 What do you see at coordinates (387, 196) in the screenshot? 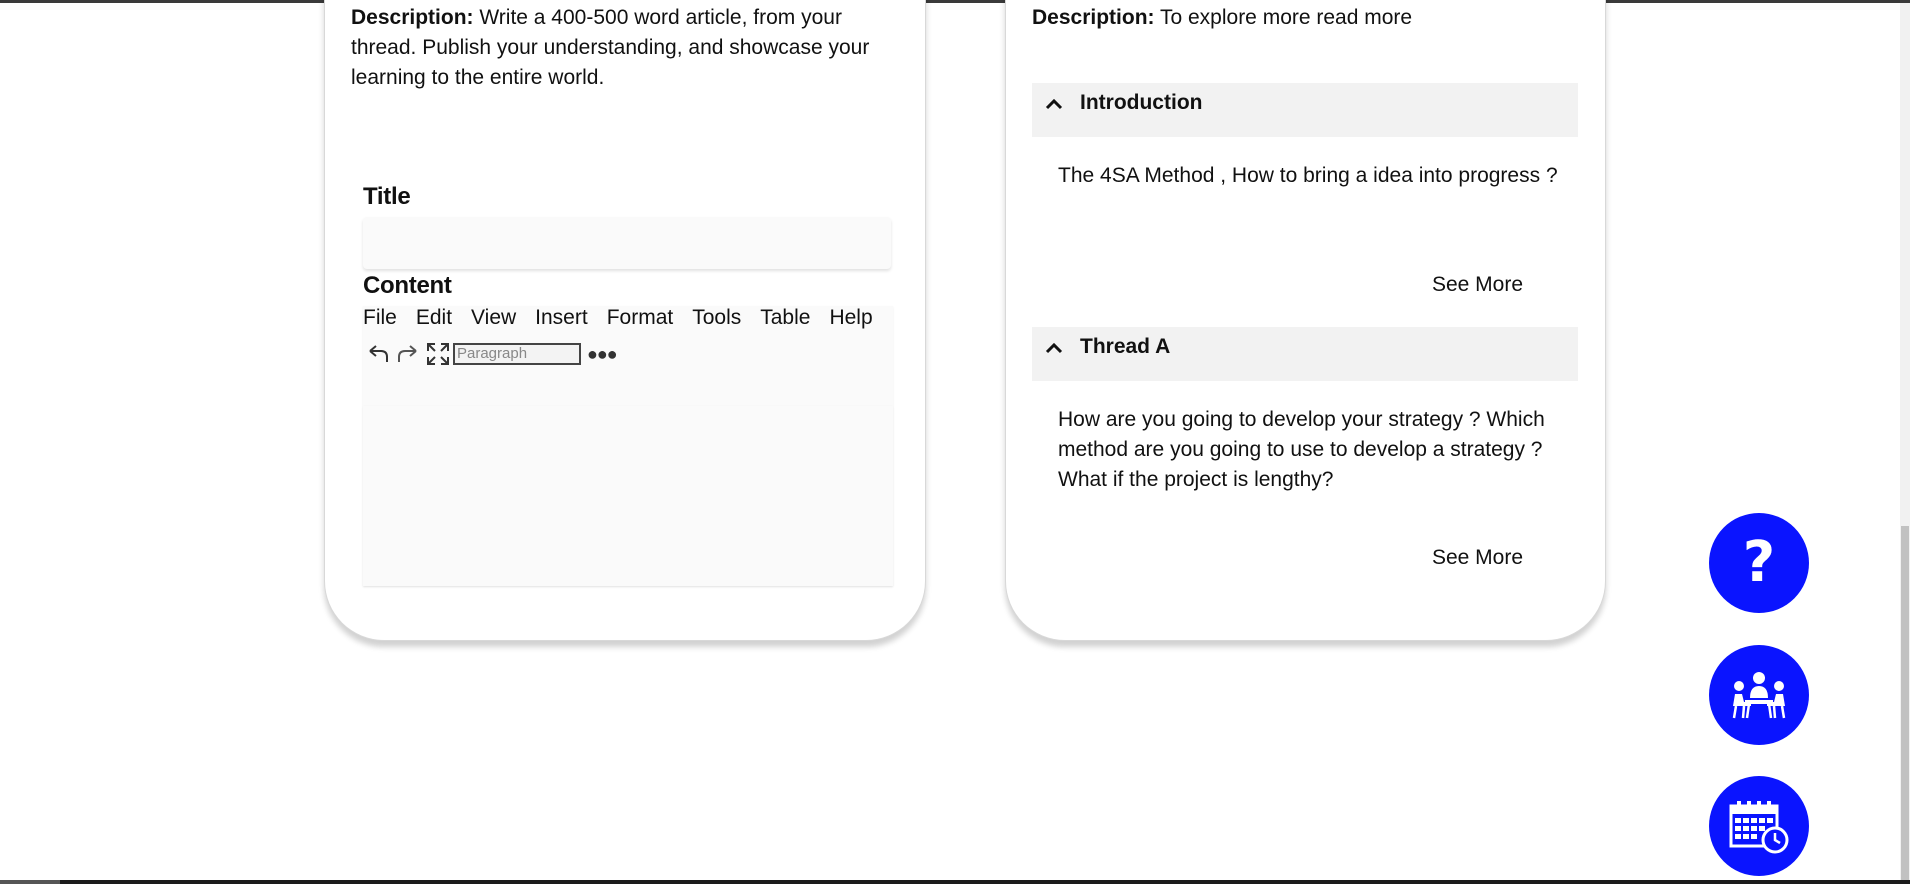
I see `title-label: Title` at bounding box center [387, 196].